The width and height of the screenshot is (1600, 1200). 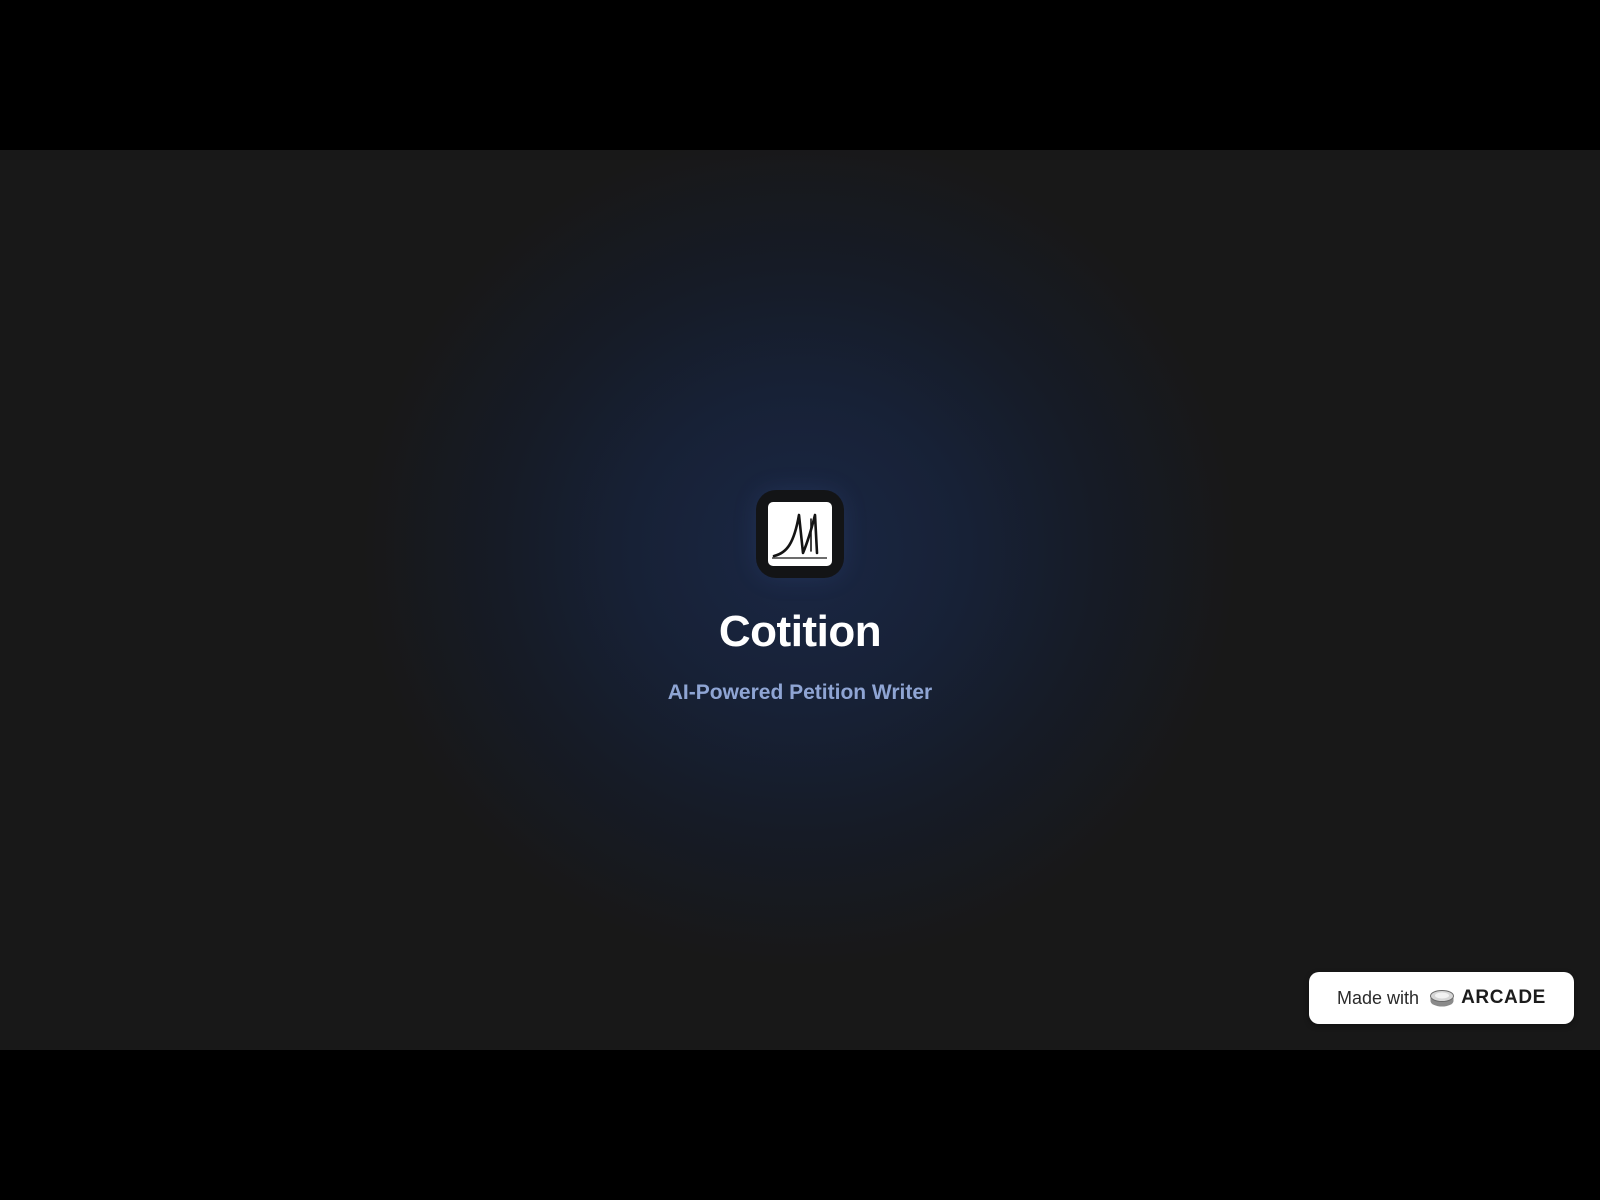 I want to click on arcade-button-icon, so click(x=1442, y=998).